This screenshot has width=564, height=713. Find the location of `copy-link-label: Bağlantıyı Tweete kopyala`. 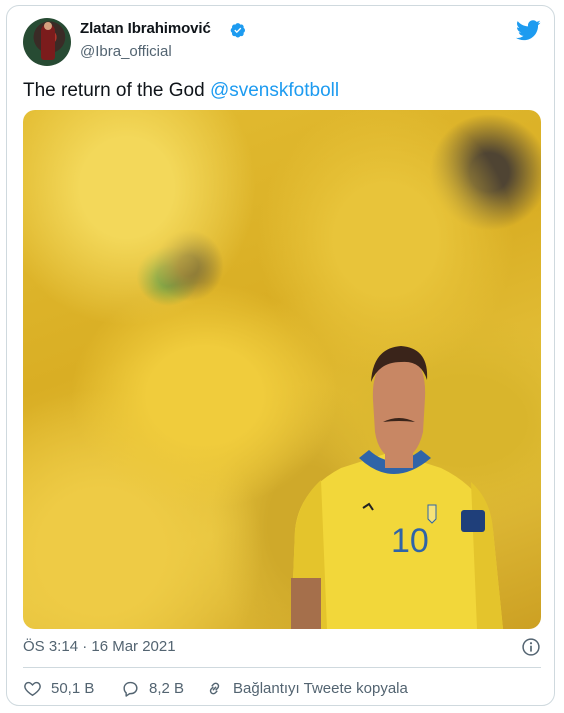

copy-link-label: Bağlantıyı Tweete kopyala is located at coordinates (320, 688).